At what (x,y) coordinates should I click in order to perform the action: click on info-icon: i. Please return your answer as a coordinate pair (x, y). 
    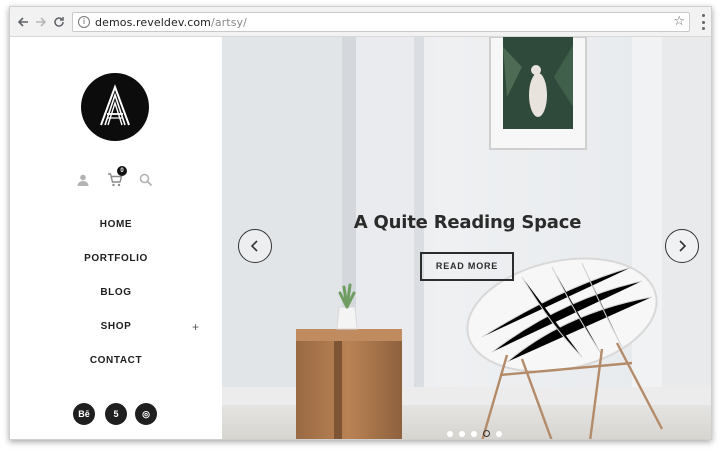
    Looking at the image, I should click on (84, 22).